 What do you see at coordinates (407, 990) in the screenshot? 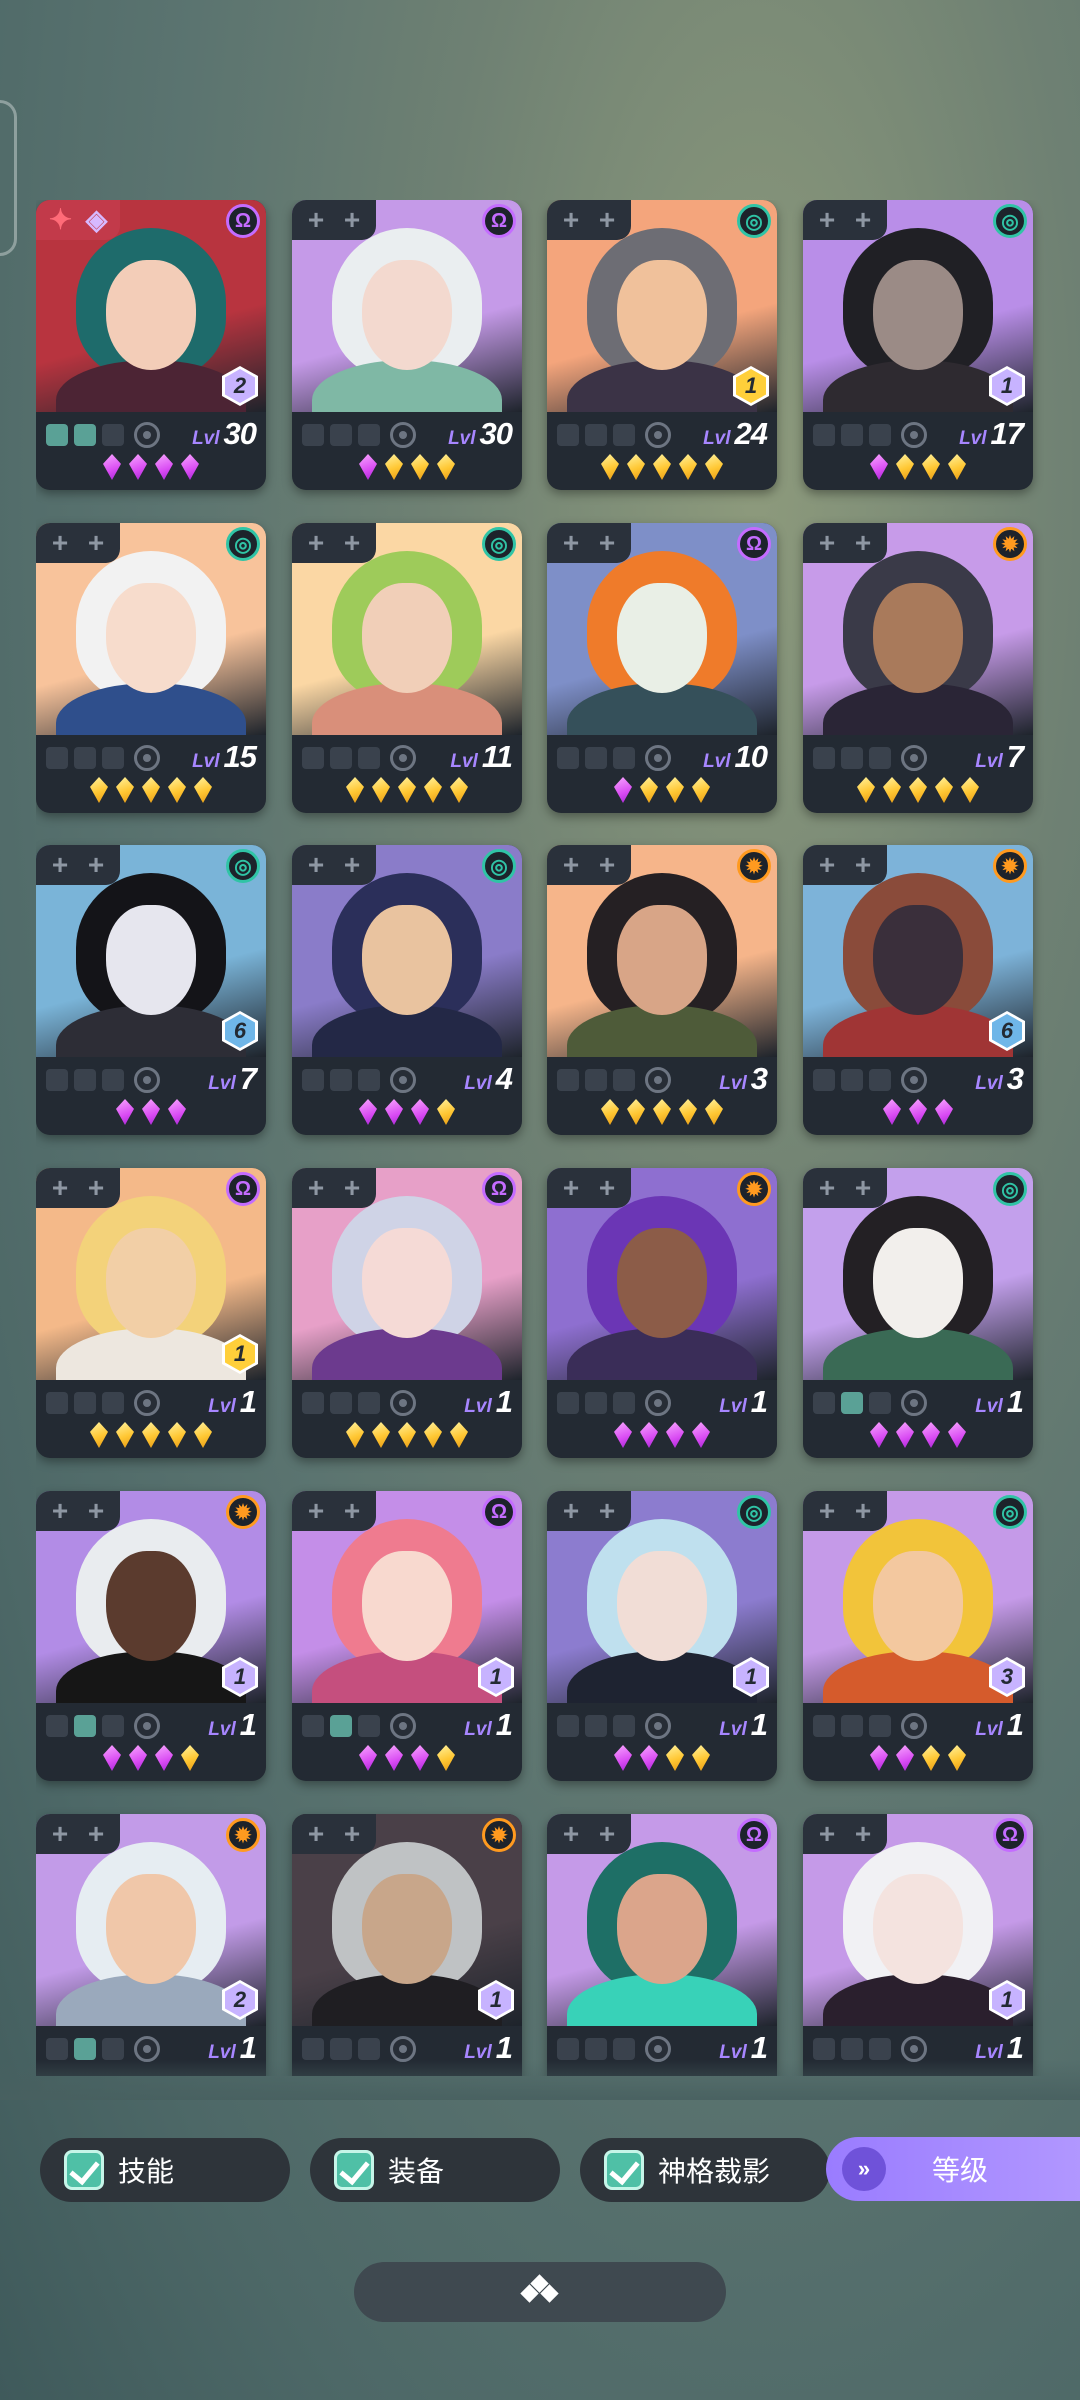
I see `hero-card: + + ◎ Lvl 4` at bounding box center [407, 990].